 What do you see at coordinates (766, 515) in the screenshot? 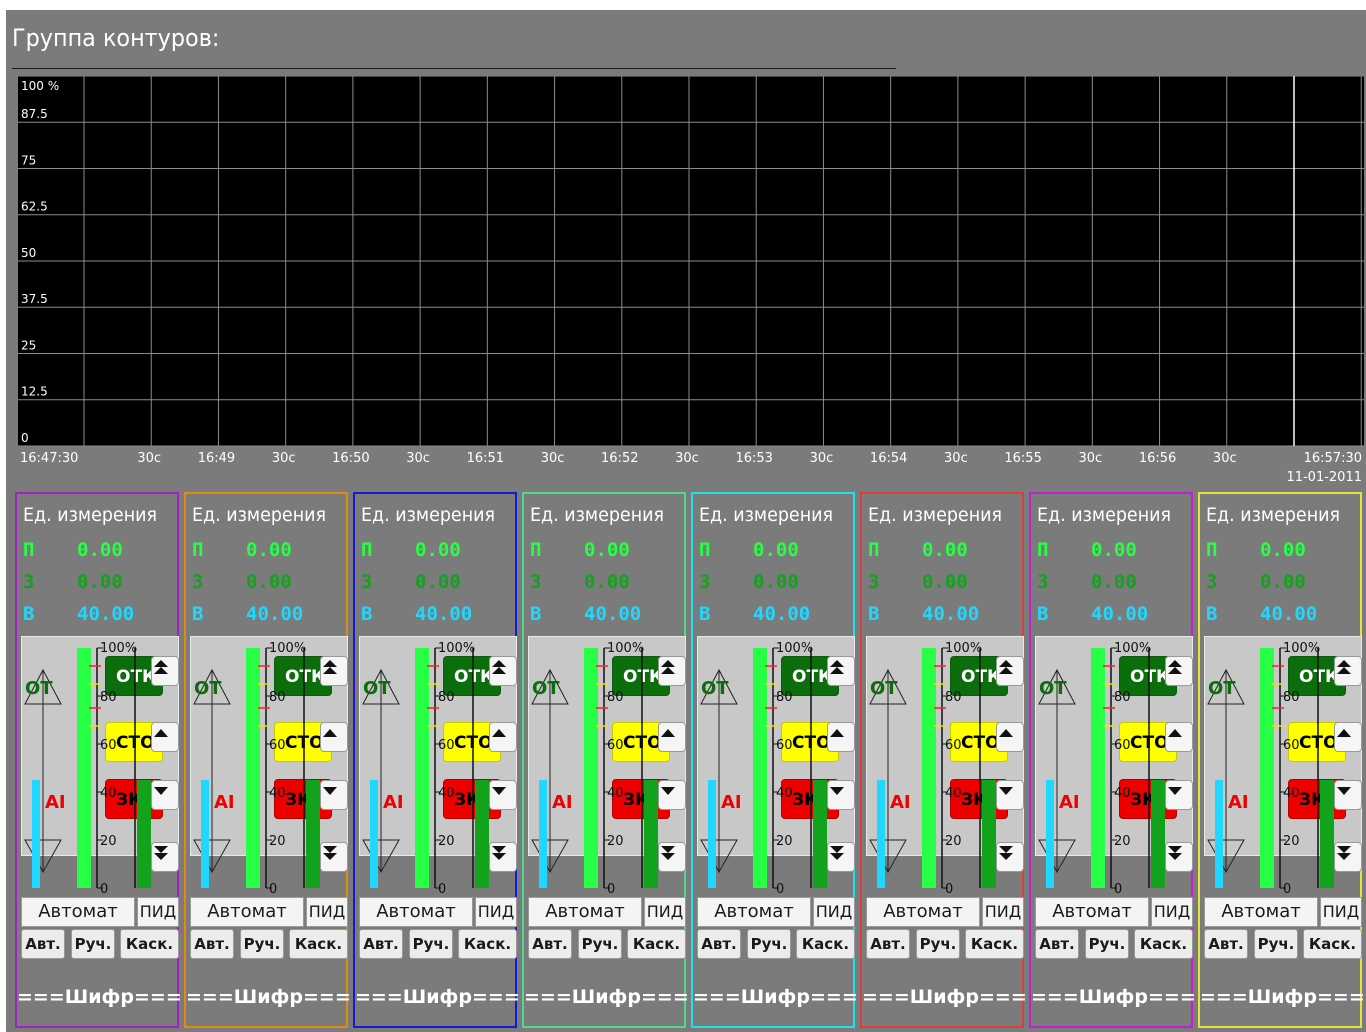
I see `units-label: Ед. измерения` at bounding box center [766, 515].